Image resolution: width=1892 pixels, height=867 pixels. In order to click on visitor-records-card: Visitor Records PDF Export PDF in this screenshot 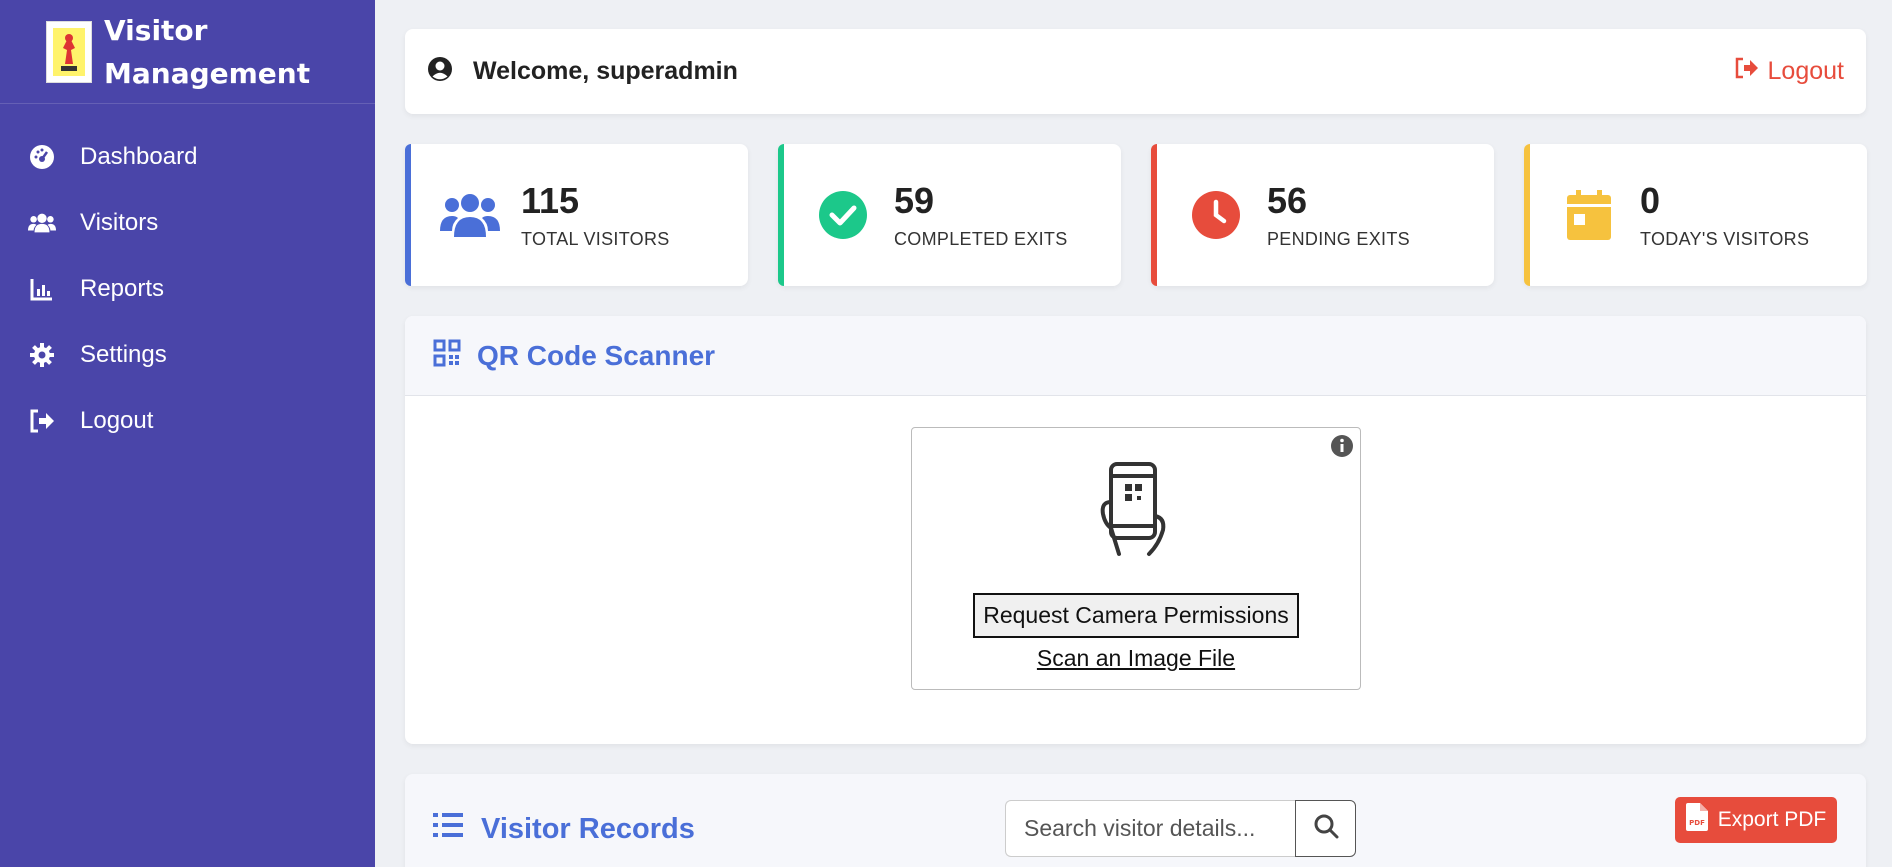, I will do `click(1135, 820)`.